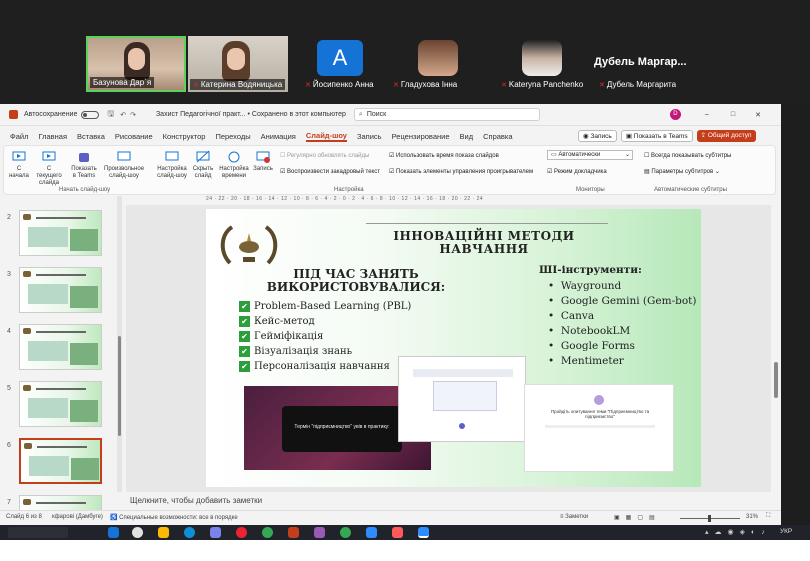 The width and height of the screenshot is (810, 561). Describe the element at coordinates (438, 64) in the screenshot. I see `participant-tile: ✕ Гладухова Інна` at that location.